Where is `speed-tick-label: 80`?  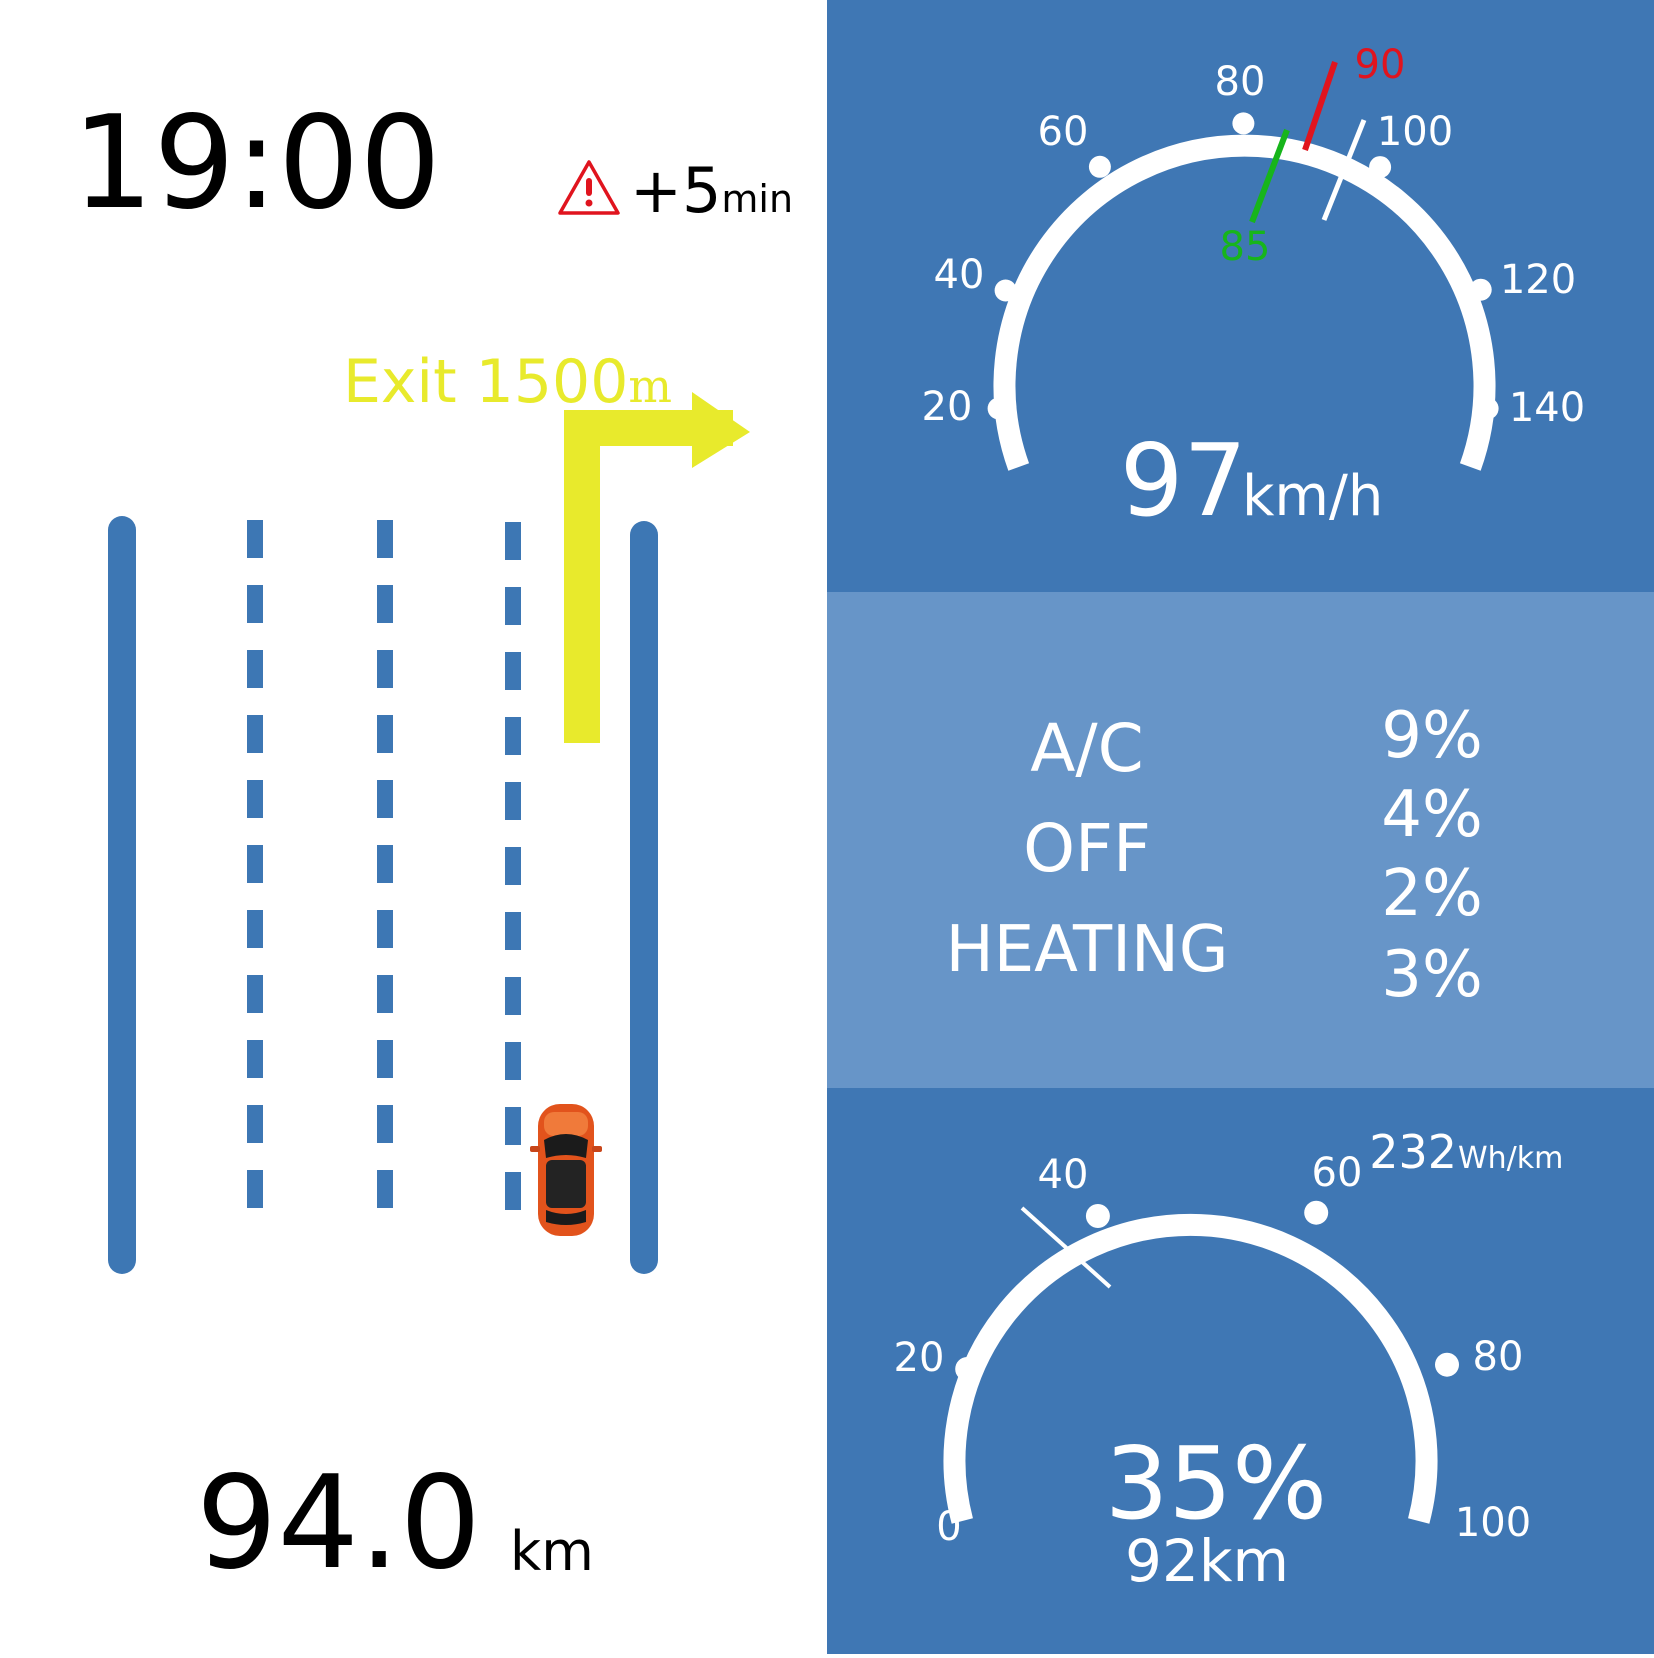
speed-tick-label: 80 is located at coordinates (1240, 82).